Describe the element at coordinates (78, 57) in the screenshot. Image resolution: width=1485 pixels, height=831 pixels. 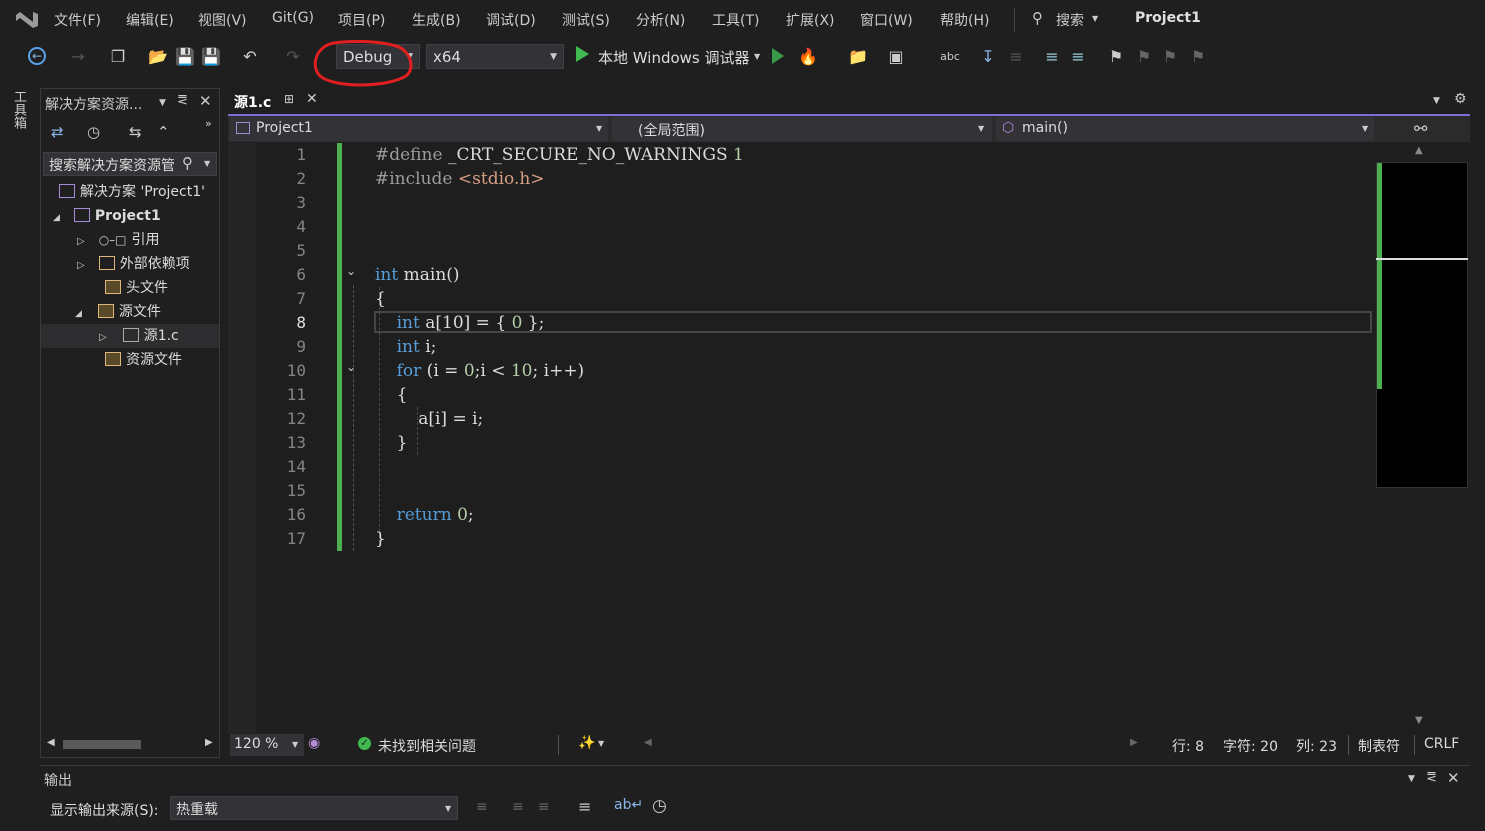
I see `forward-icon: →` at that location.